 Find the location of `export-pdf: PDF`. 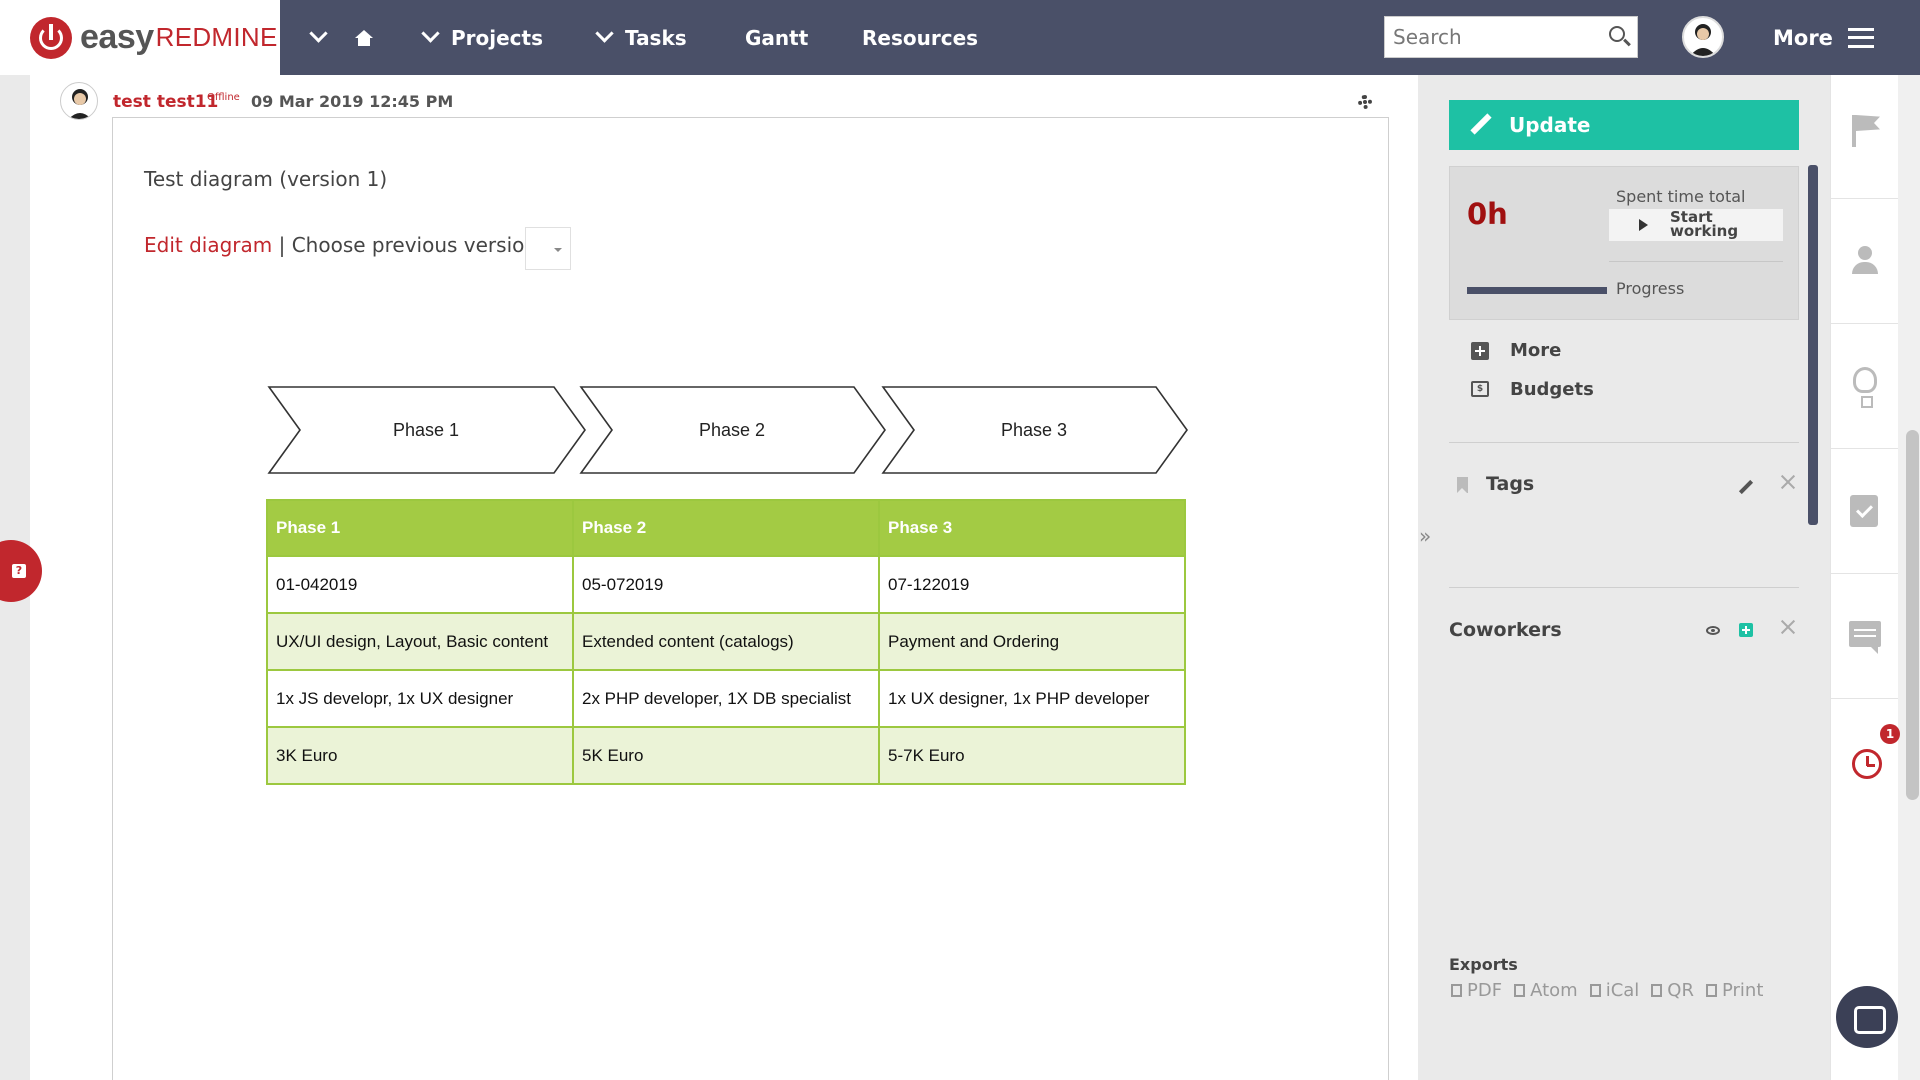

export-pdf: PDF is located at coordinates (1476, 990).